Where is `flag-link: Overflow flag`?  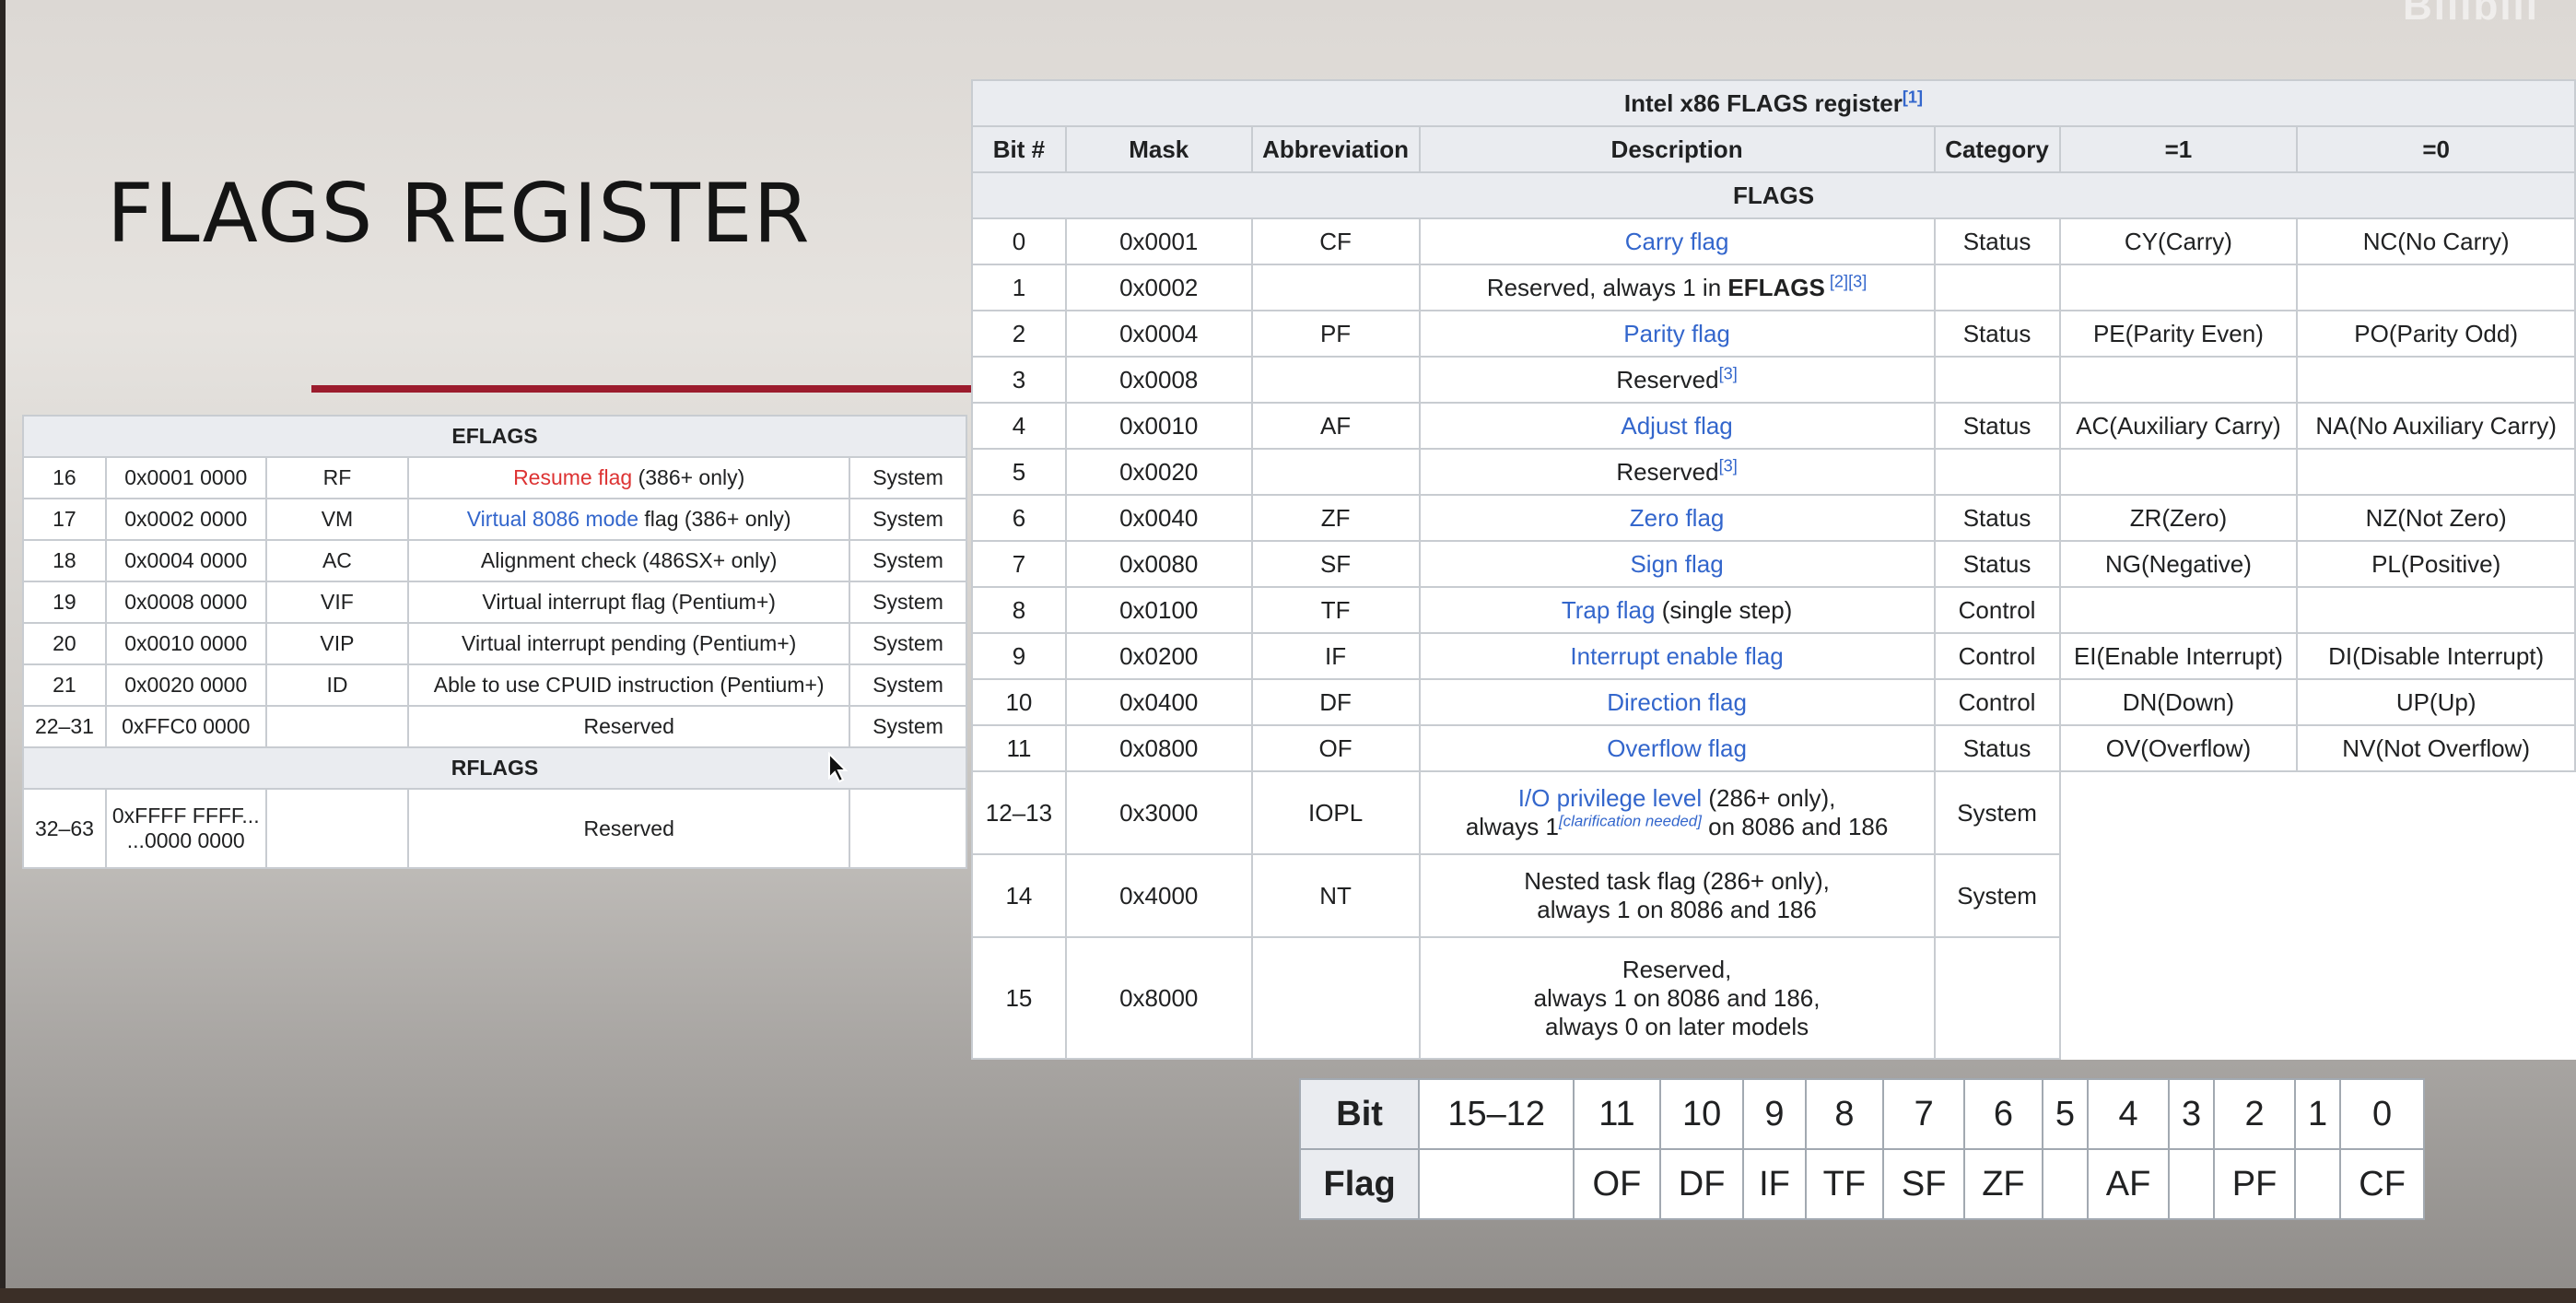 flag-link: Overflow flag is located at coordinates (1677, 748).